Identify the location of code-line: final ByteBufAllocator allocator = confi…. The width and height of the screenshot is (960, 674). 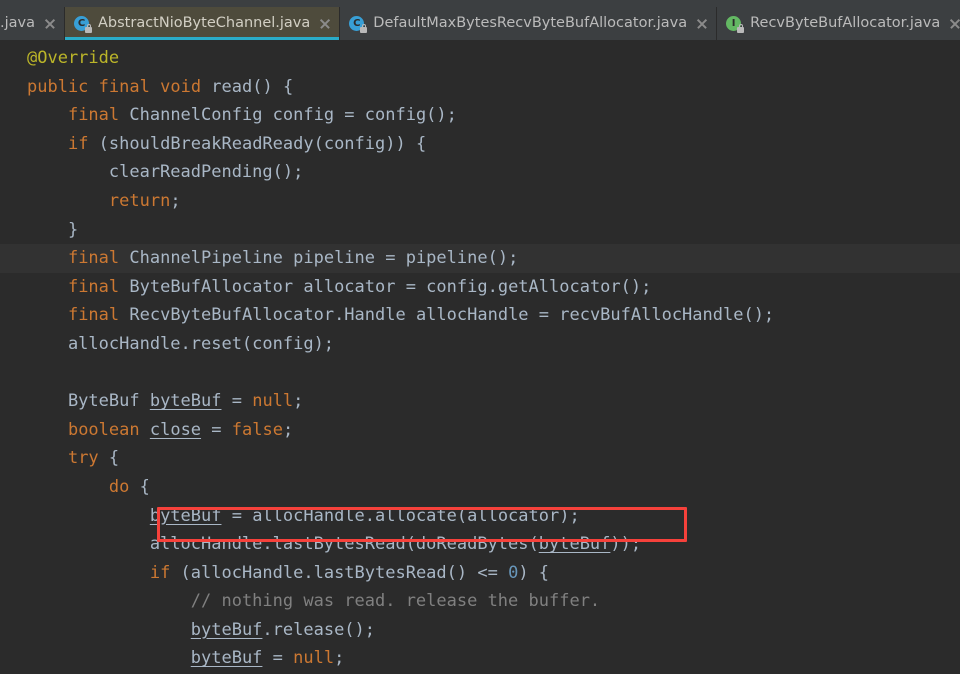
(480, 287).